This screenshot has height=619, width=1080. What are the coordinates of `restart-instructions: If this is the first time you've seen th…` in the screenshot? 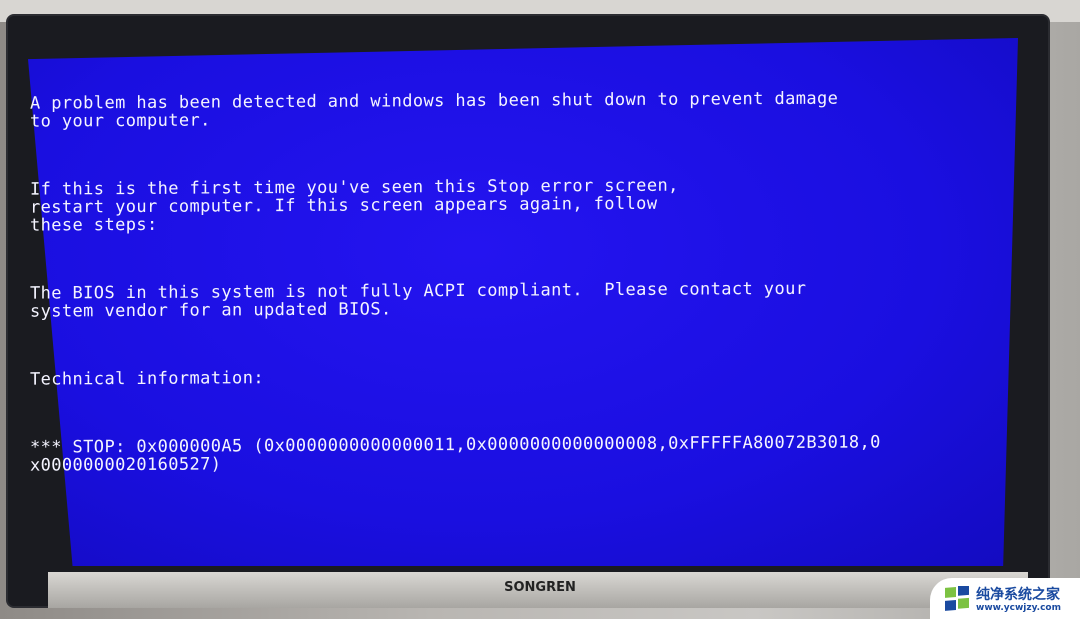 It's located at (354, 205).